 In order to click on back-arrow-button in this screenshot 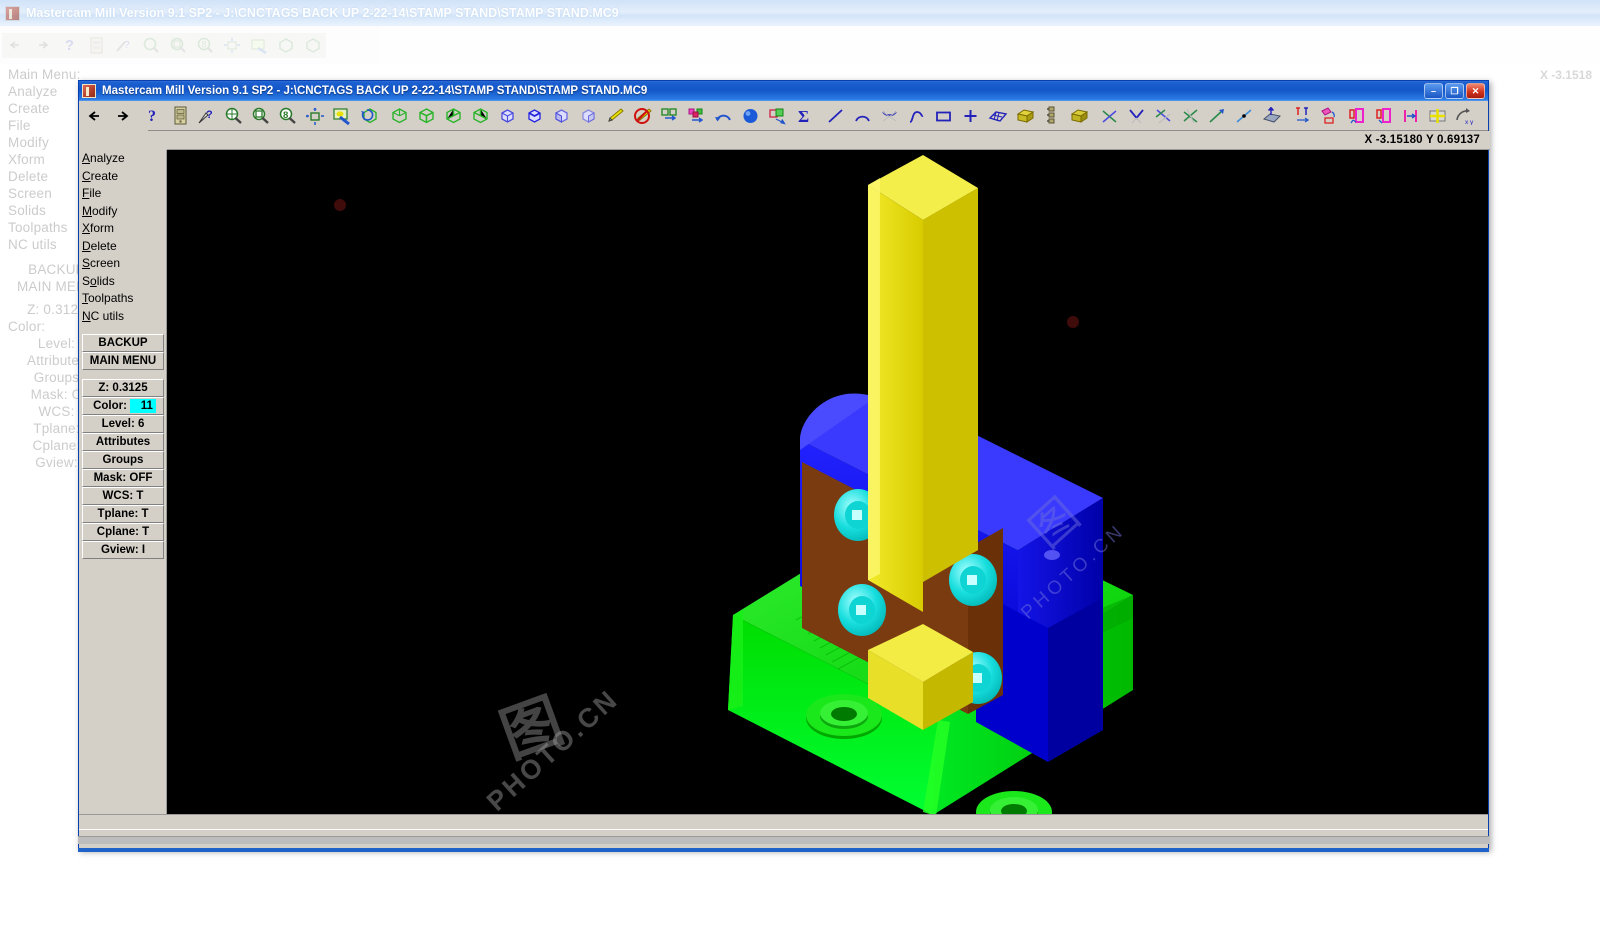, I will do `click(94, 115)`.